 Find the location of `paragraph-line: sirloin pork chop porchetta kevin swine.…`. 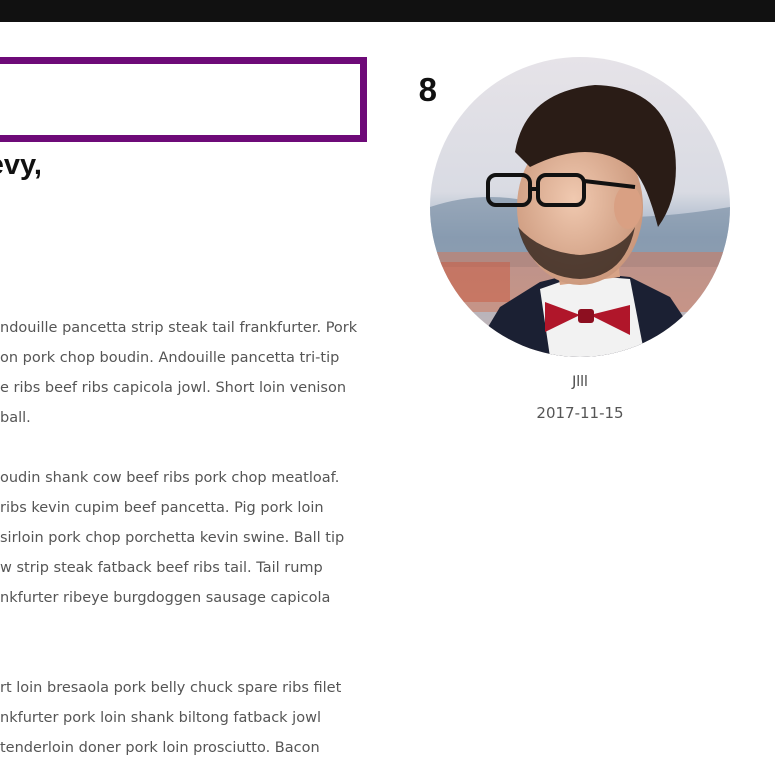

paragraph-line: sirloin pork chop porchetta kevin swine.… is located at coordinates (172, 538).